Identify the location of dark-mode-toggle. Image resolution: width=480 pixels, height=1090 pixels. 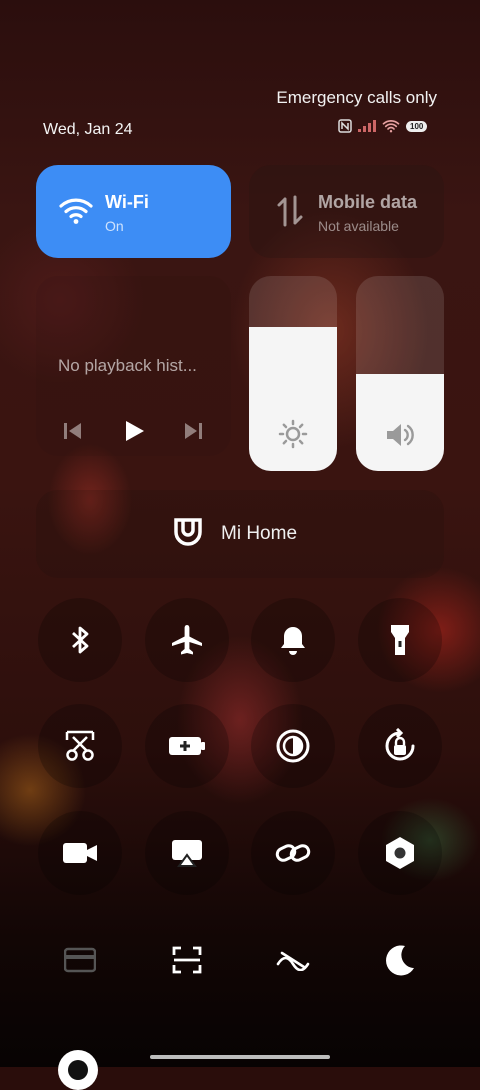
(400, 960).